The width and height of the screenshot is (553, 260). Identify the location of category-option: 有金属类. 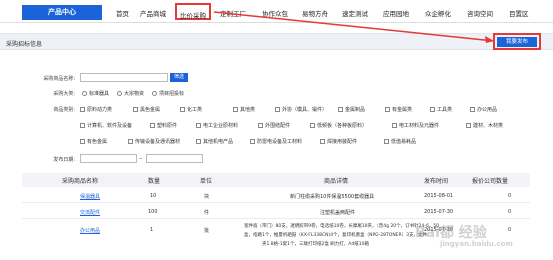
(398, 109).